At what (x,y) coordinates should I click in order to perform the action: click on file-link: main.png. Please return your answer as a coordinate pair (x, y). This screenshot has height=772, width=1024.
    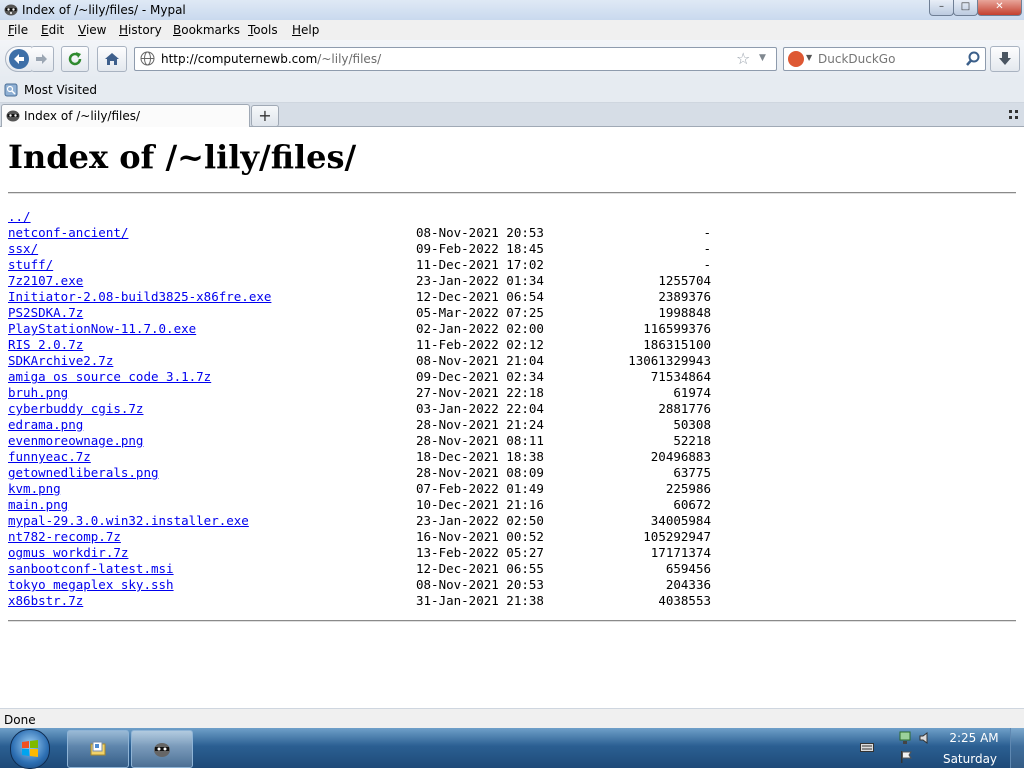
    Looking at the image, I should click on (38, 505).